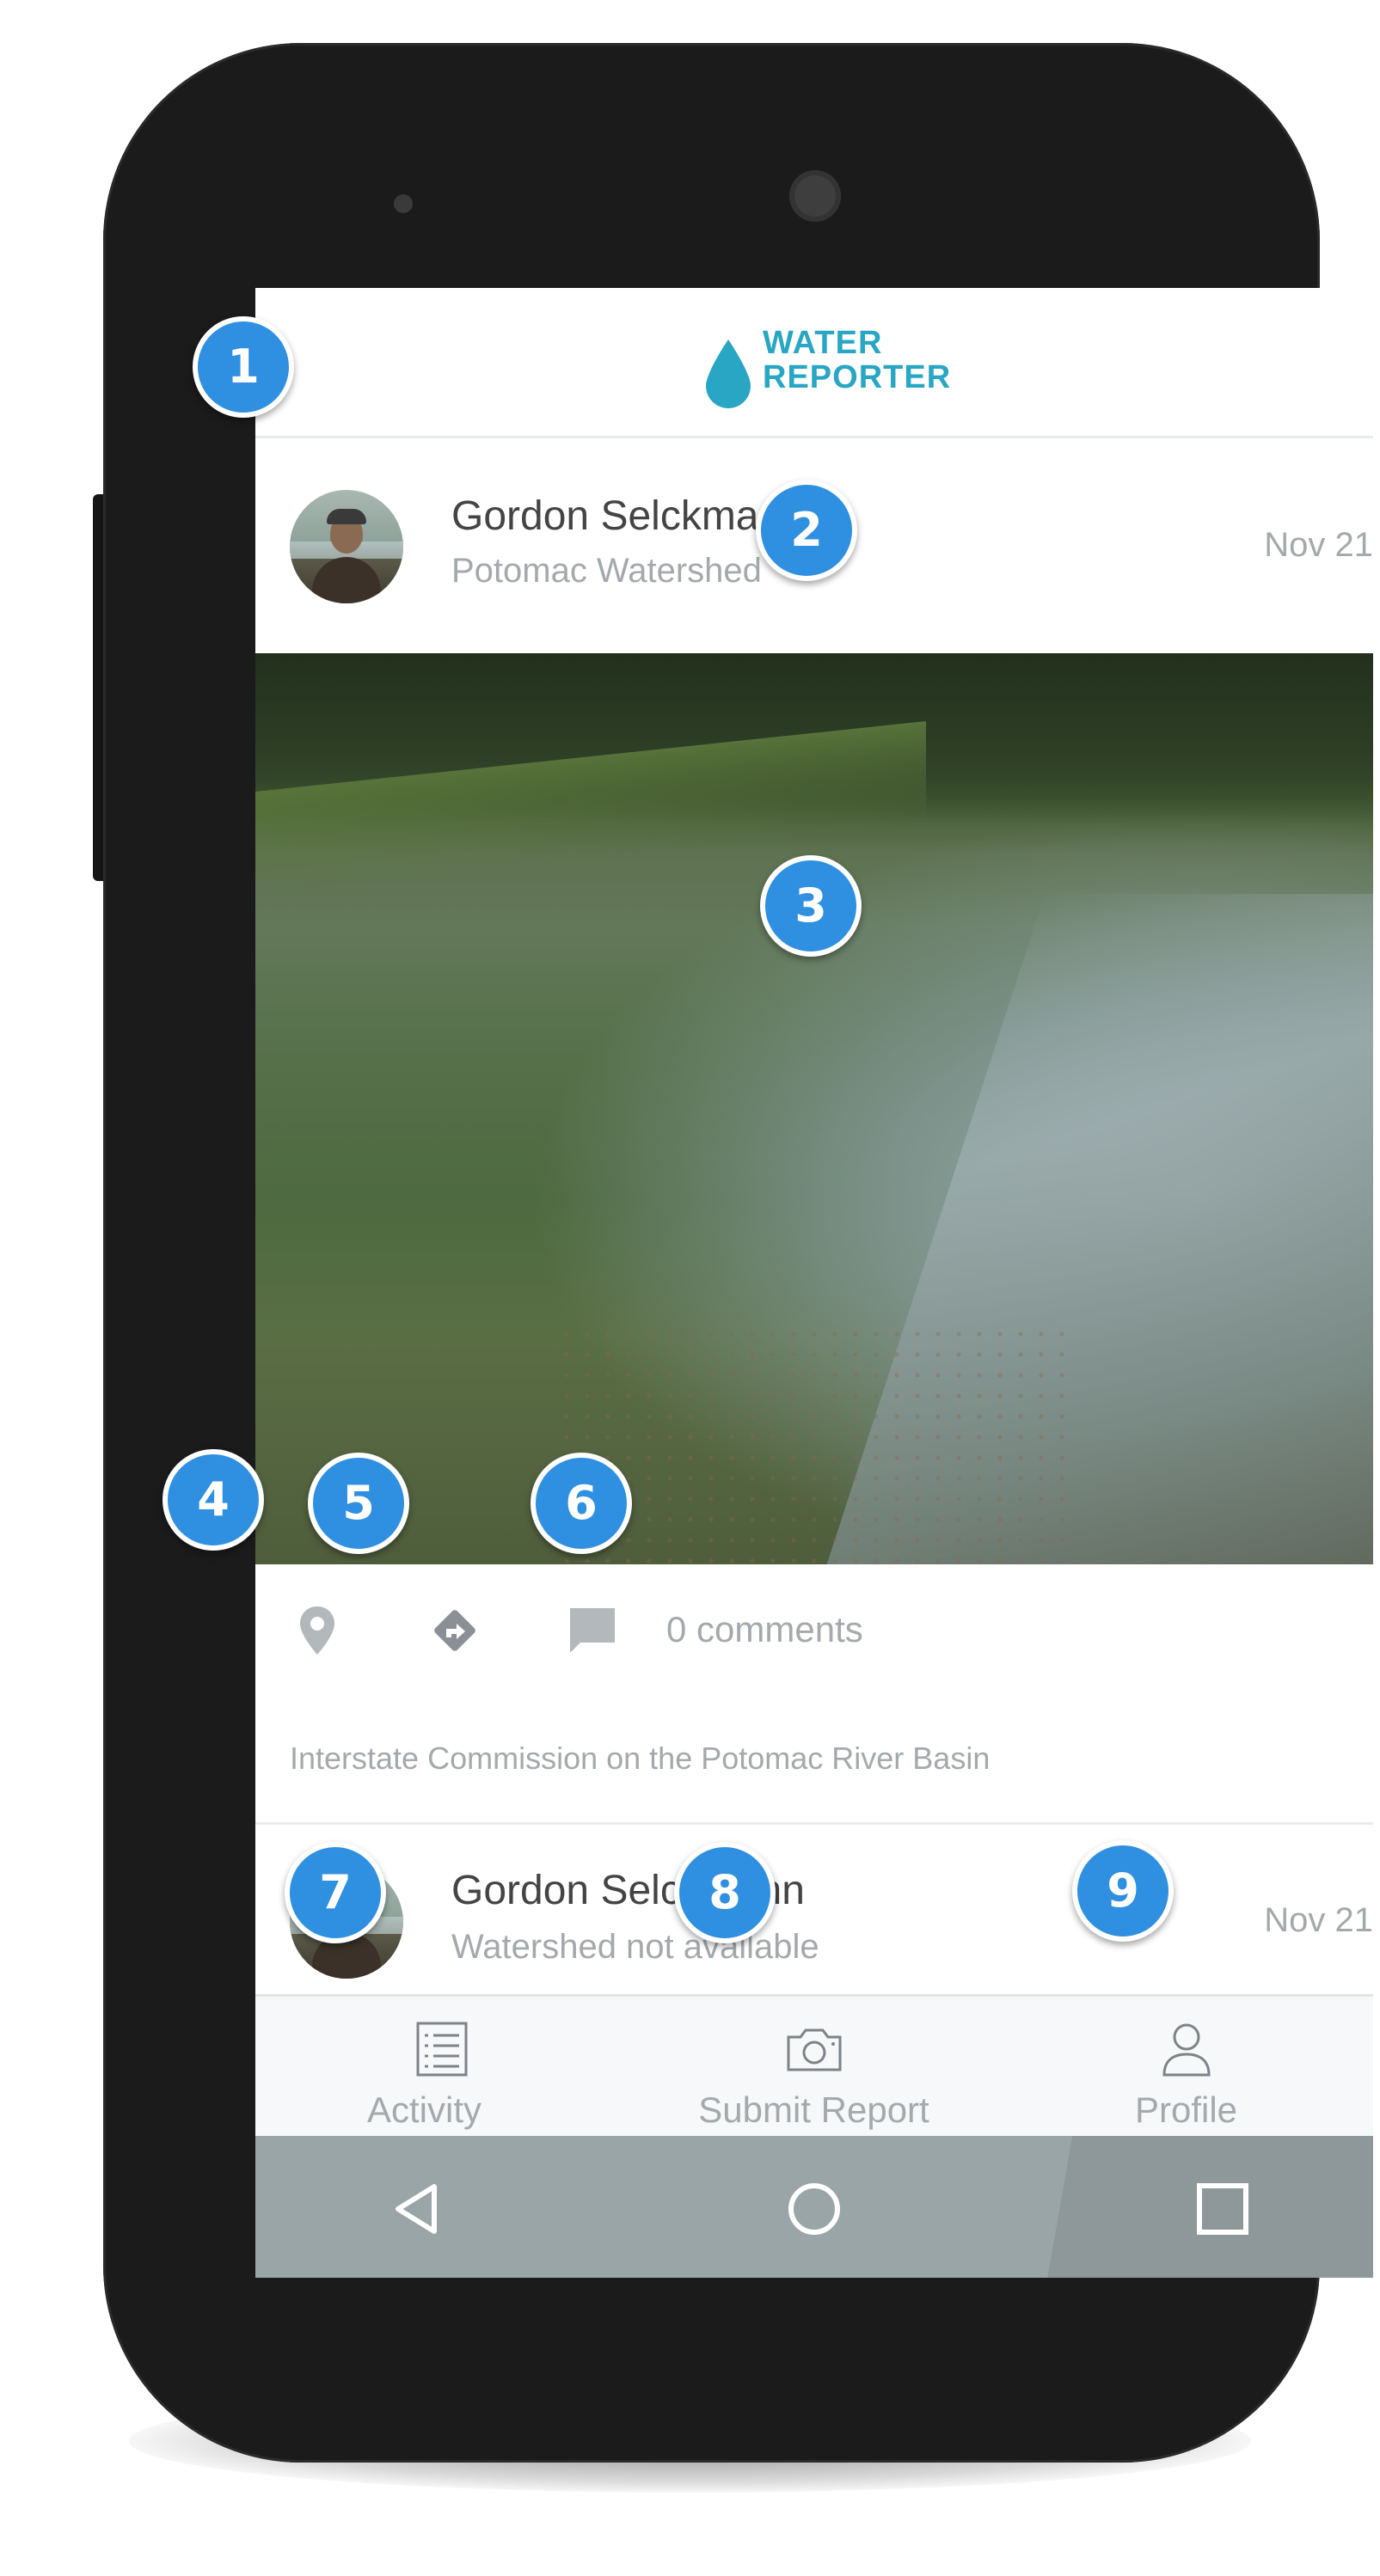 The image size is (1380, 2576). What do you see at coordinates (213, 1500) in the screenshot?
I see `callout-4: 4` at bounding box center [213, 1500].